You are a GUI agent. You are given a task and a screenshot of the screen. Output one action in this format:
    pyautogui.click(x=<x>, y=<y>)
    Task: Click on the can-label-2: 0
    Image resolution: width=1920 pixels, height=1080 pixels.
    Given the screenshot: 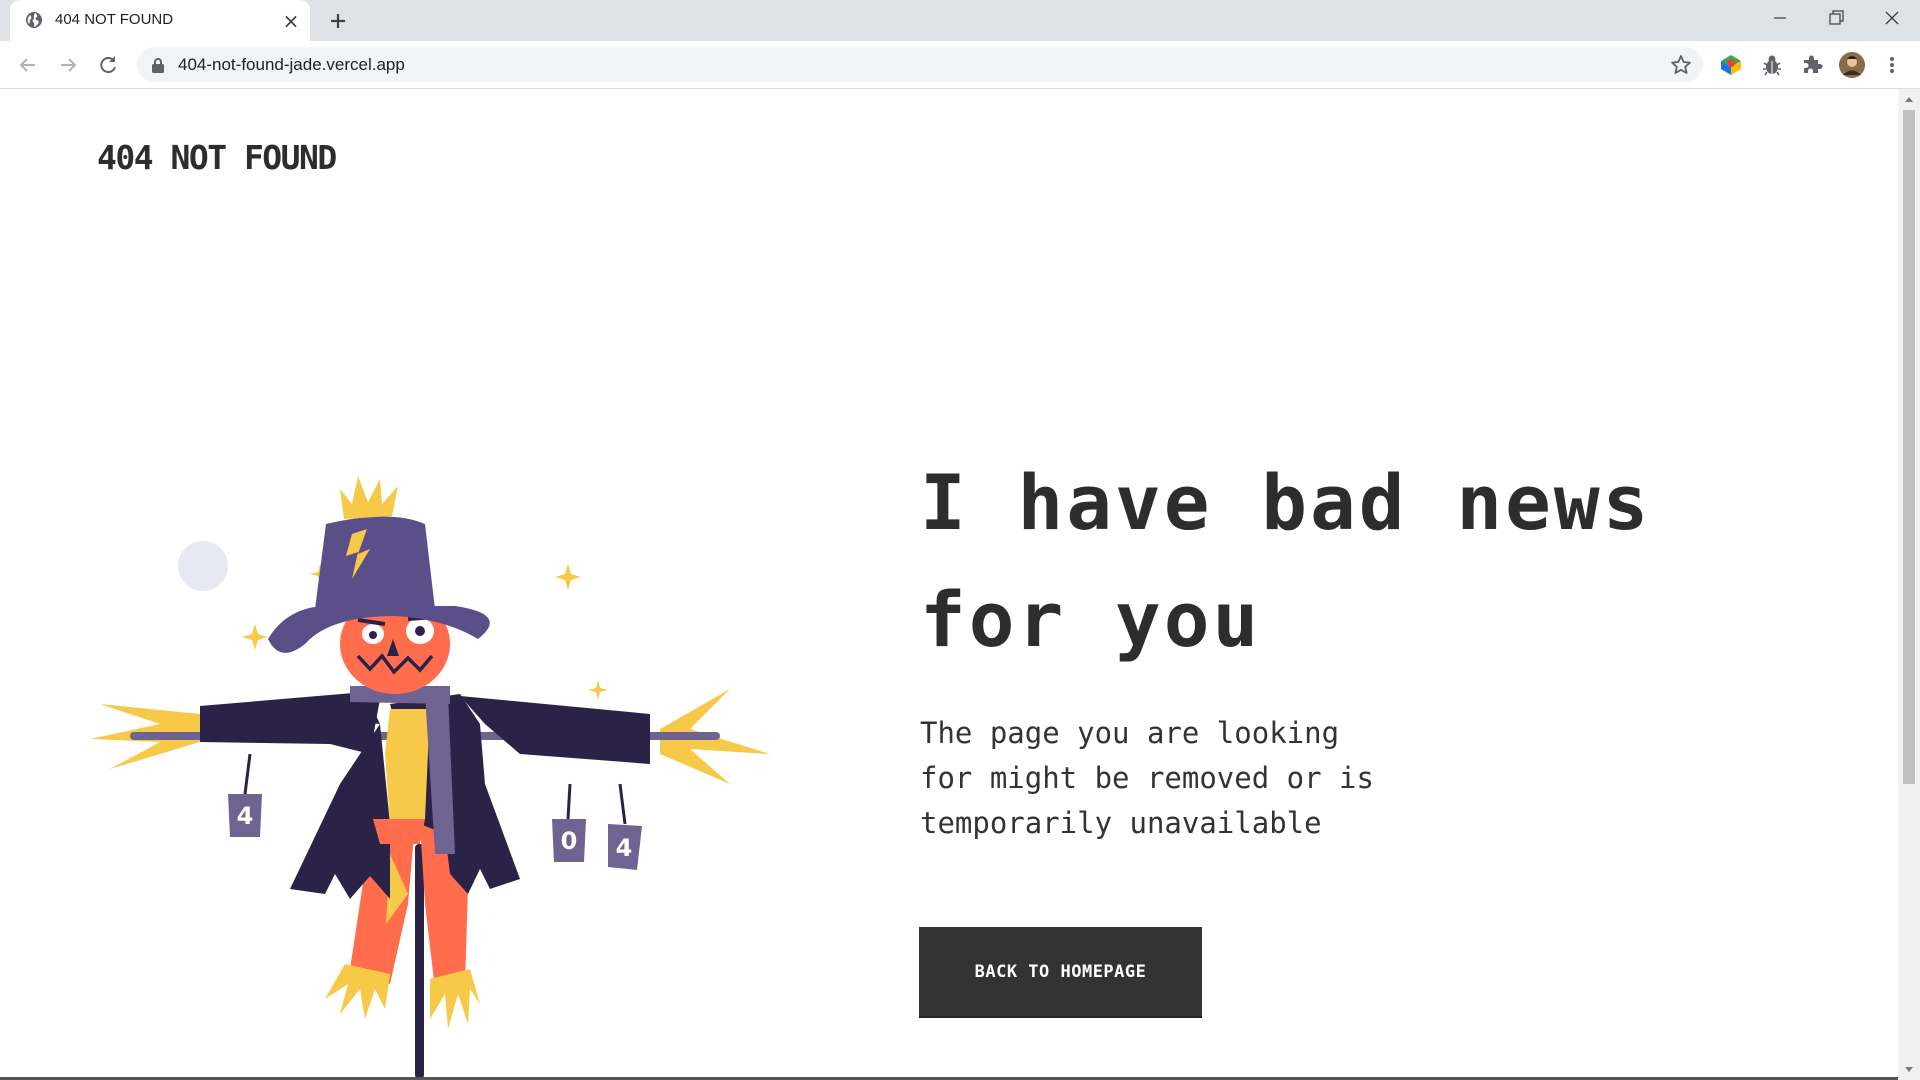 What is the action you would take?
    pyautogui.click(x=569, y=841)
    